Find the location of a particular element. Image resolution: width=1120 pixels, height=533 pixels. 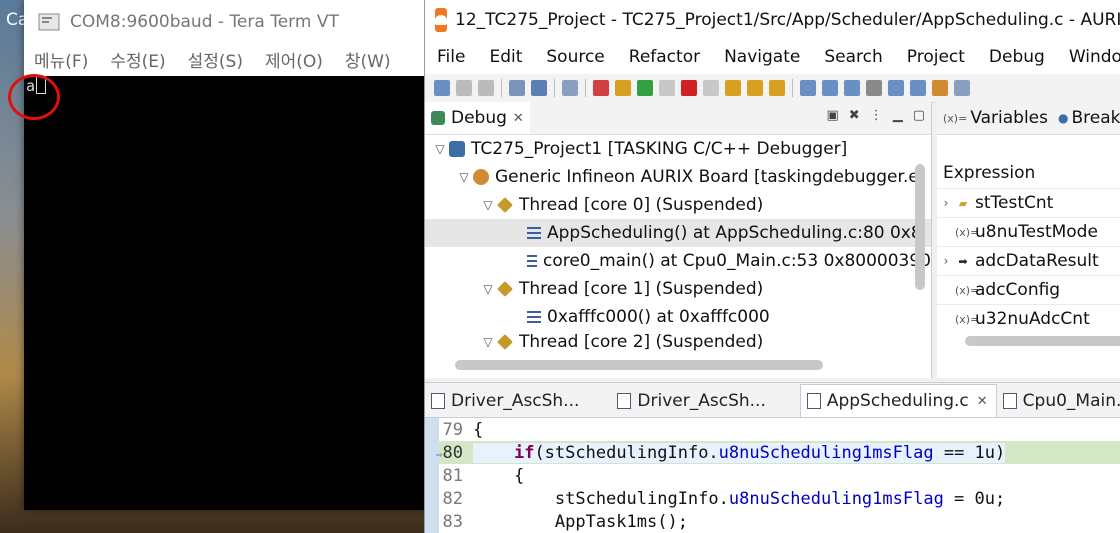

menu-project: Project is located at coordinates (936, 57).